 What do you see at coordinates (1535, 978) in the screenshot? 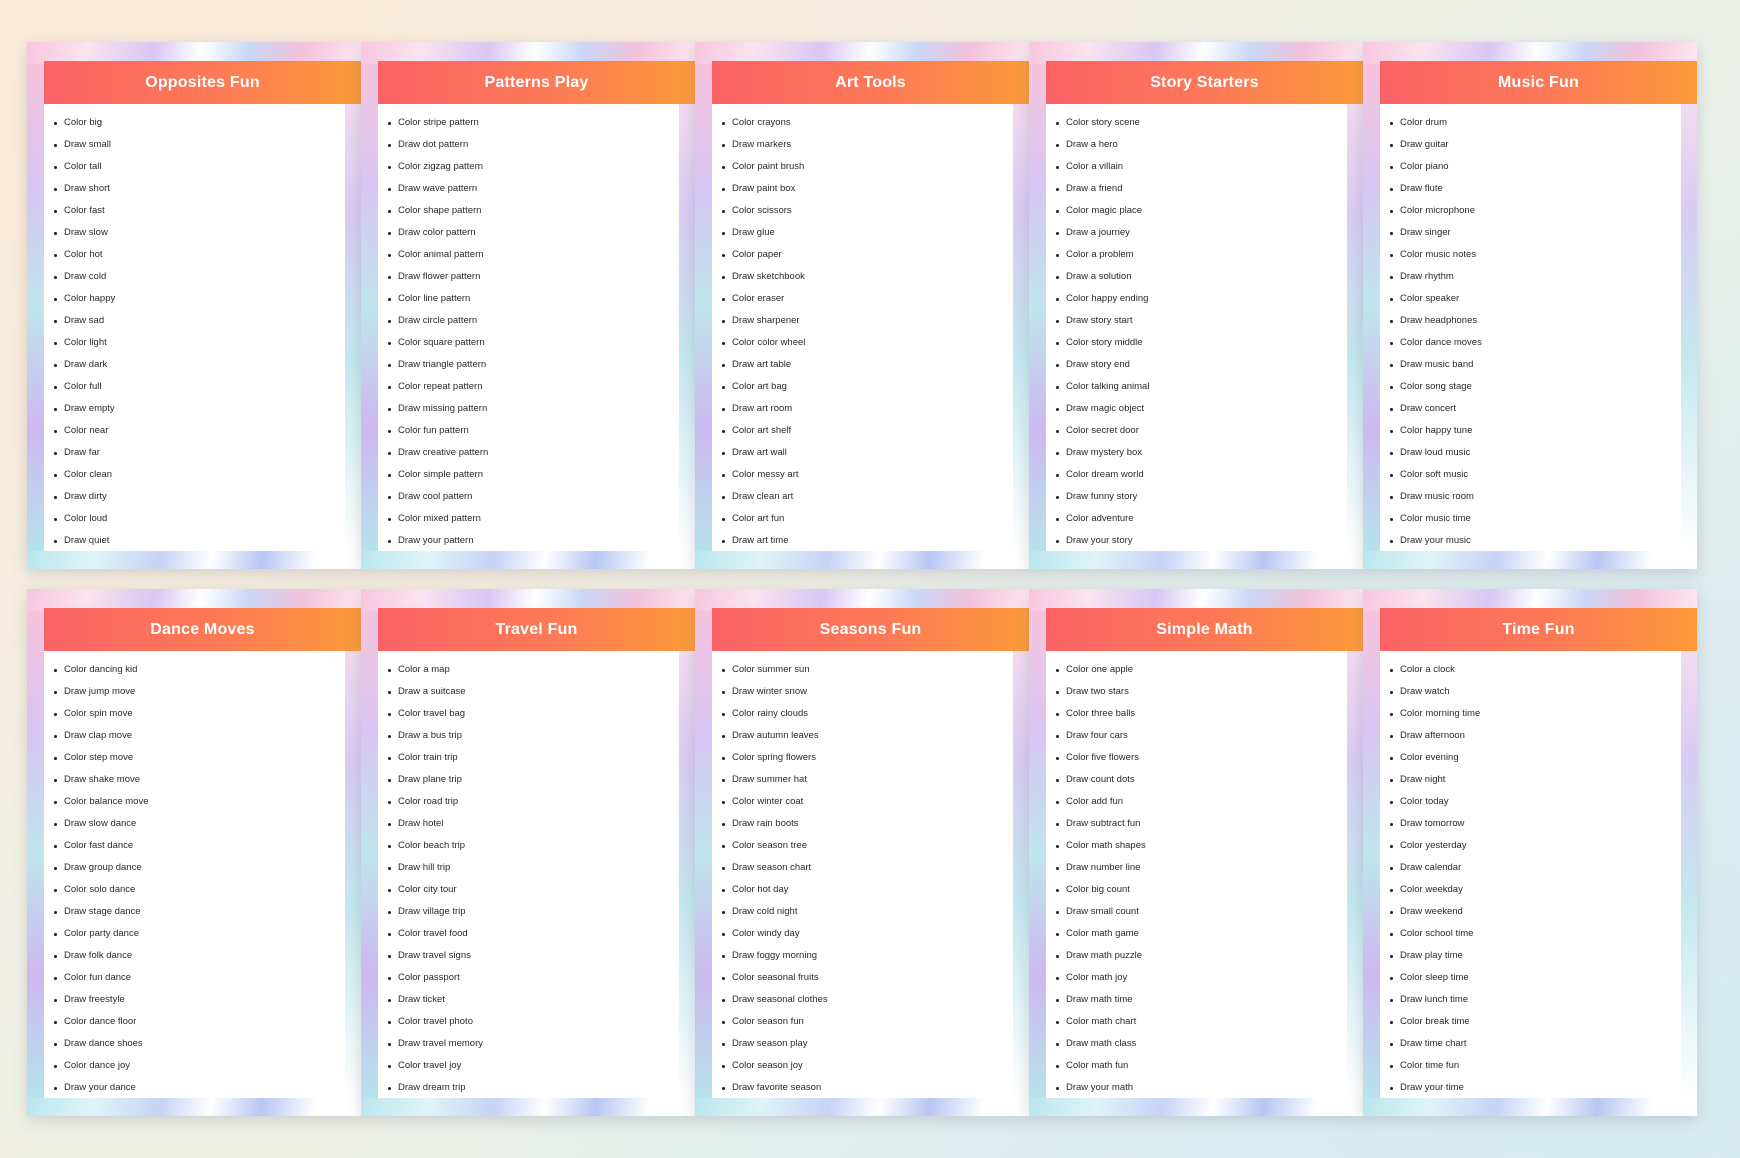
I see `list-item: Color sleep time` at bounding box center [1535, 978].